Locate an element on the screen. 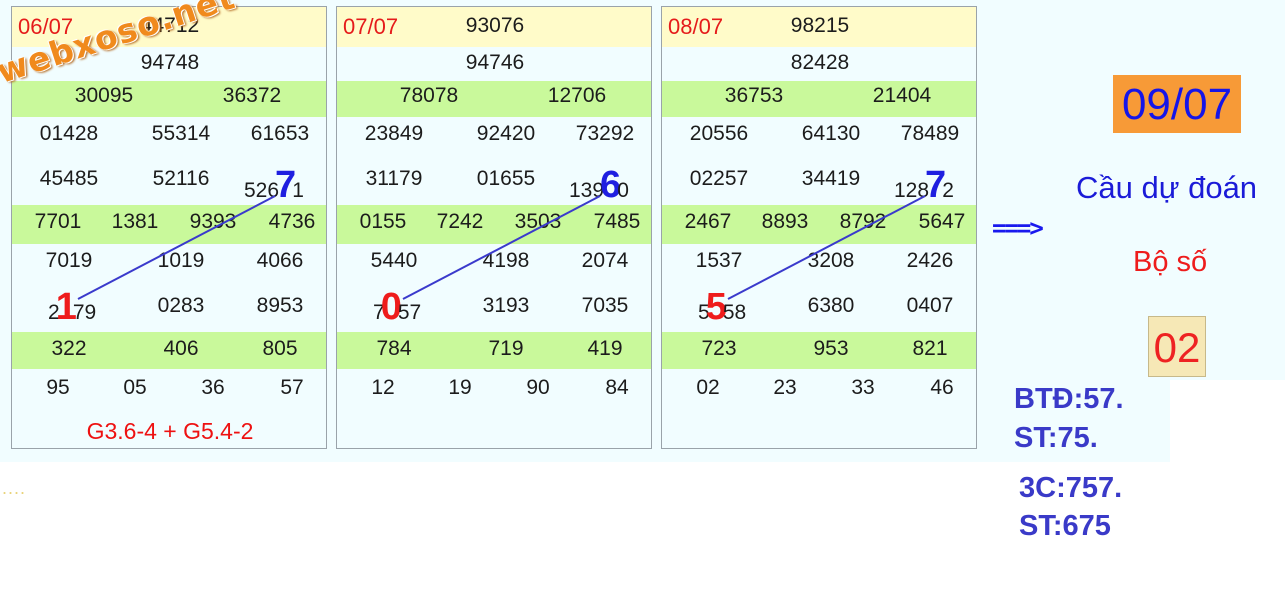  prediction-subtitle: Bộ số is located at coordinates (1170, 262).